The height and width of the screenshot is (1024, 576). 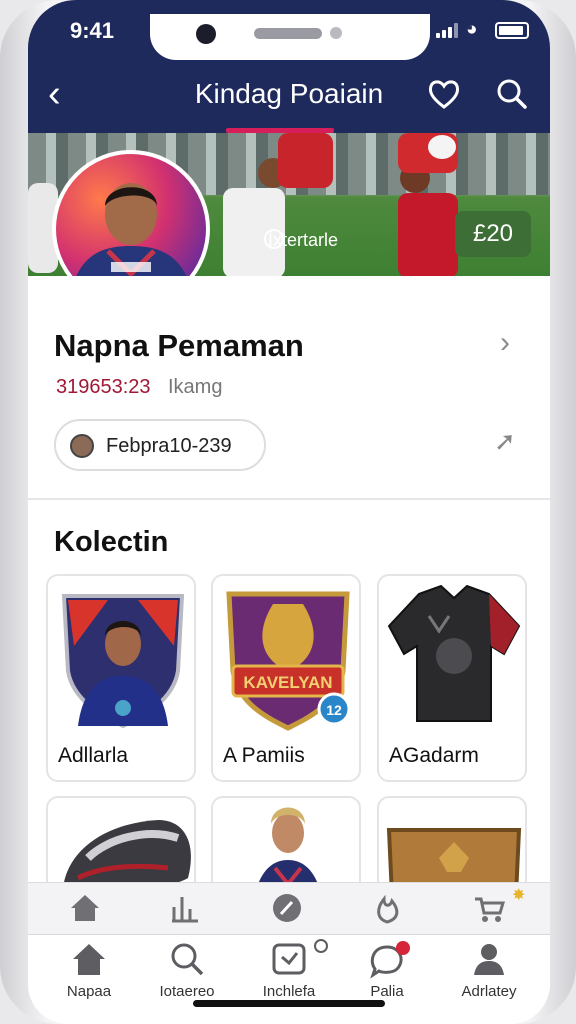 What do you see at coordinates (321, 946) in the screenshot?
I see `notification-ring-icon` at bounding box center [321, 946].